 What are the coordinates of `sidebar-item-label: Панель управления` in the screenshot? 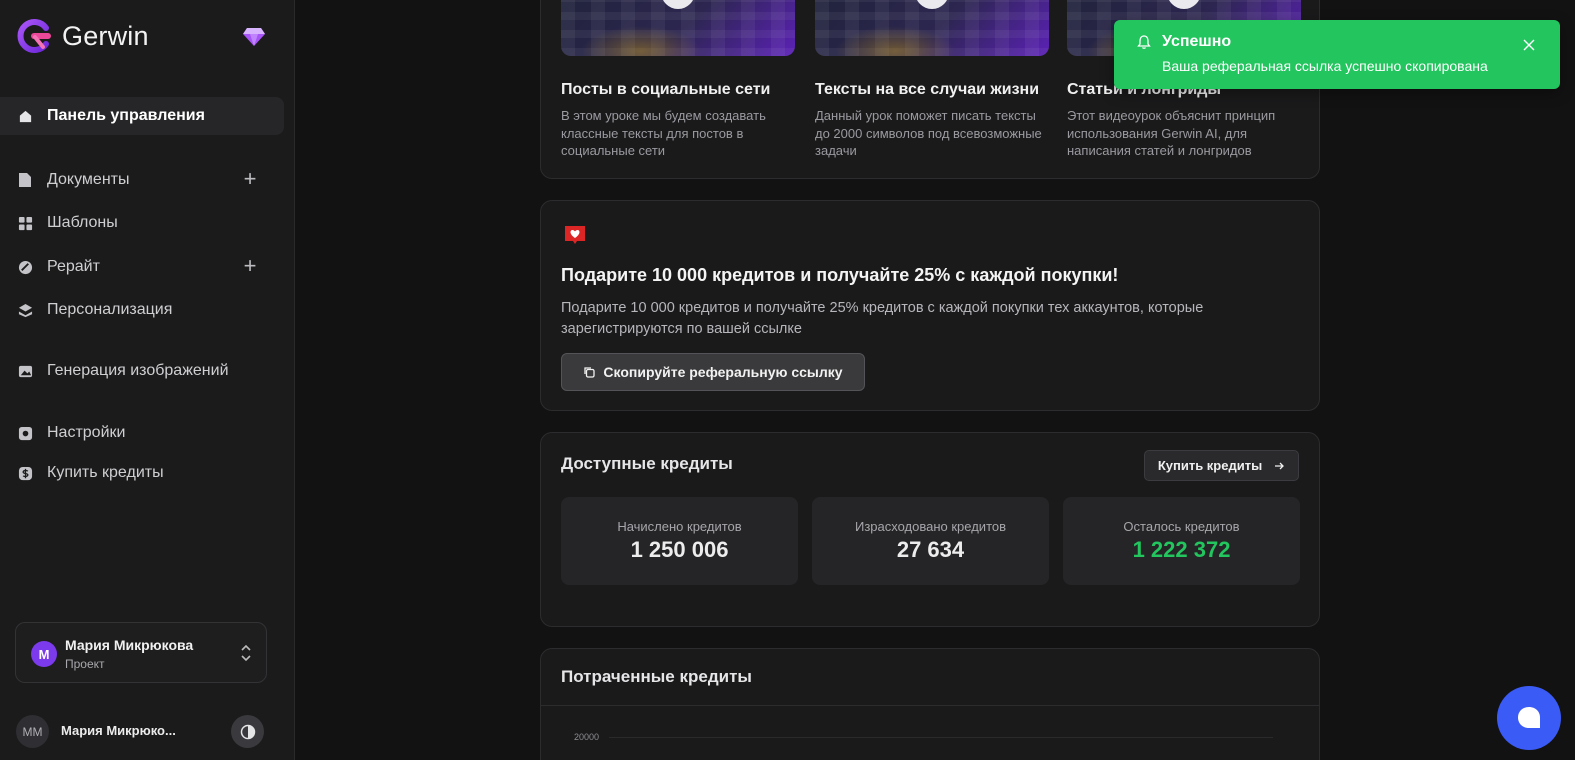 It's located at (126, 115).